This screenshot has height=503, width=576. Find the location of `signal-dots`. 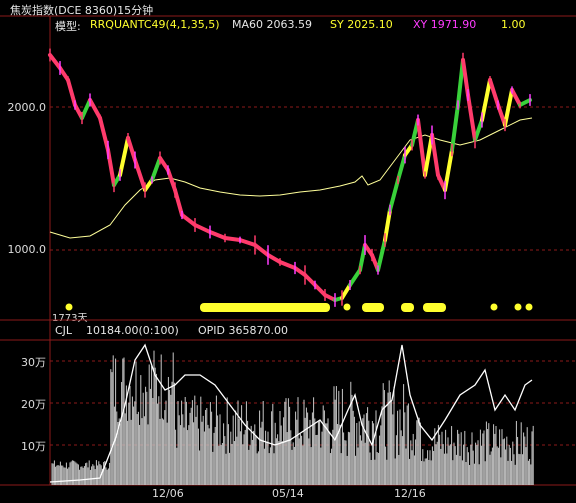

signal-dots is located at coordinates (299, 307).